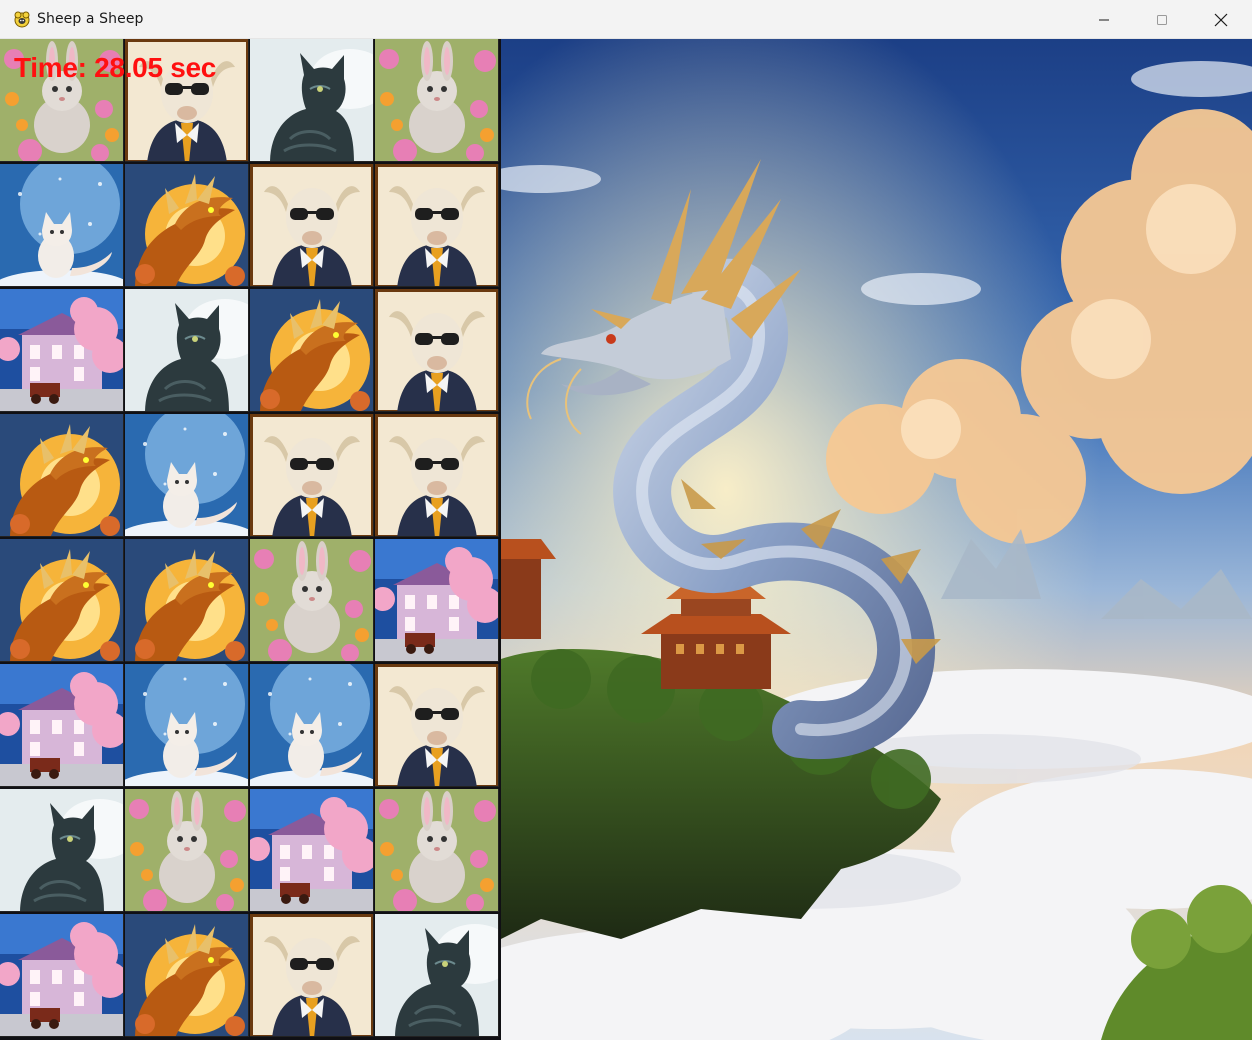 This screenshot has width=1252, height=1040. I want to click on sheep-app-icon, so click(22, 19).